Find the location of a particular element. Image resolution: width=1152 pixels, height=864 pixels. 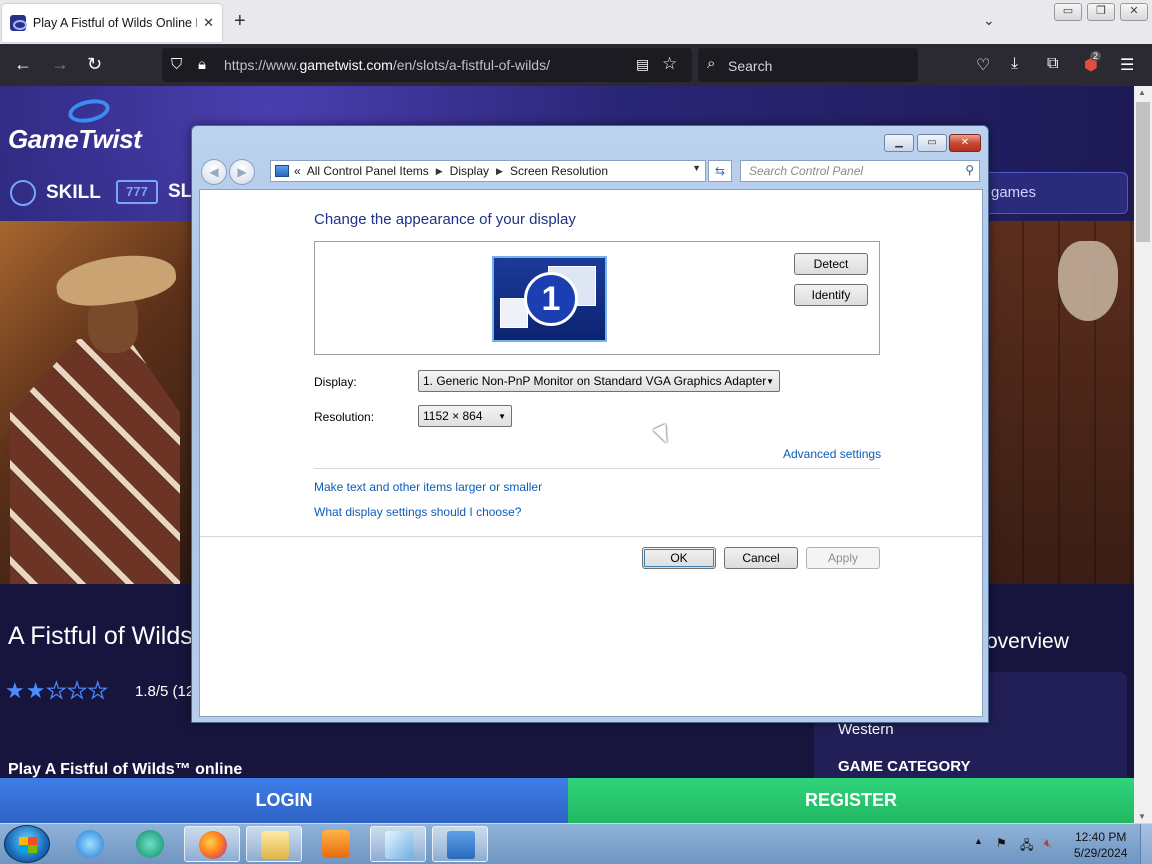

play-icon is located at coordinates (336, 844).